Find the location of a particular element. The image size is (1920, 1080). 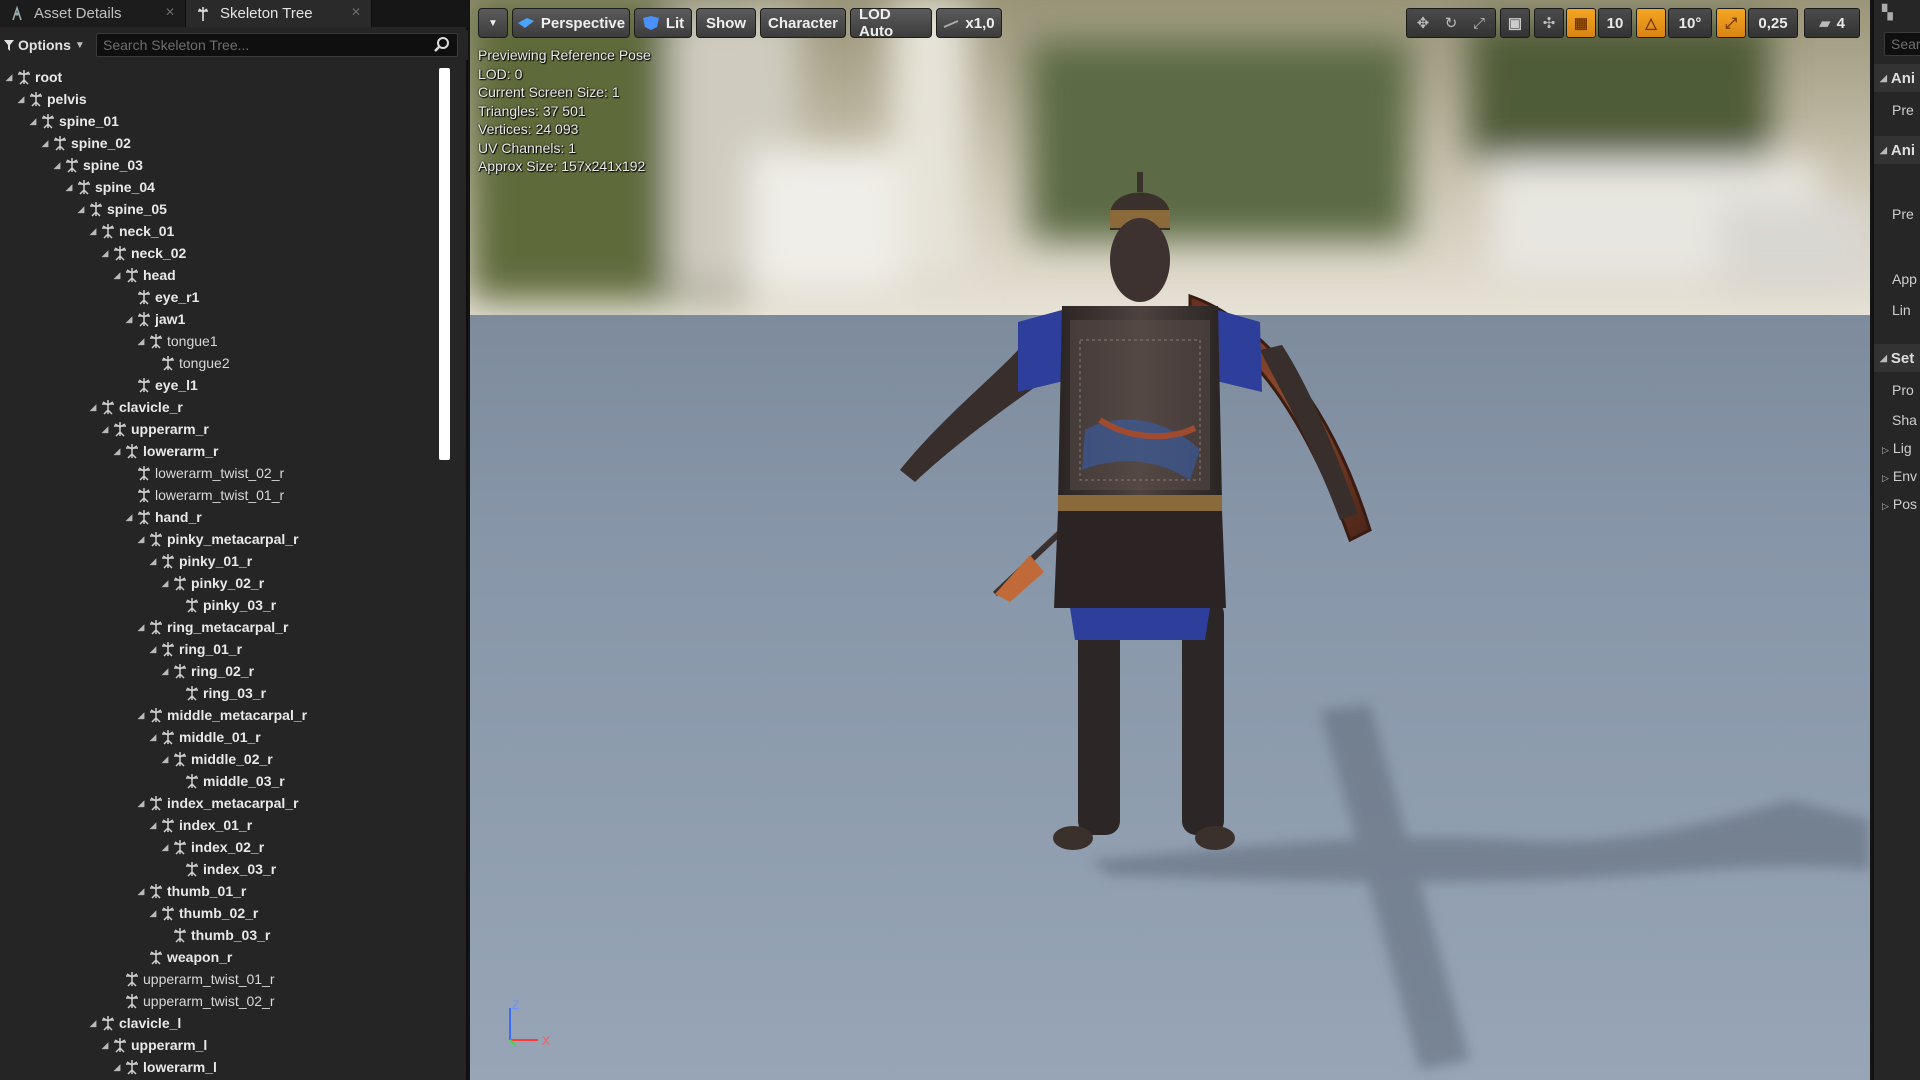

tree-row: pinky_03_r is located at coordinates (220, 605).